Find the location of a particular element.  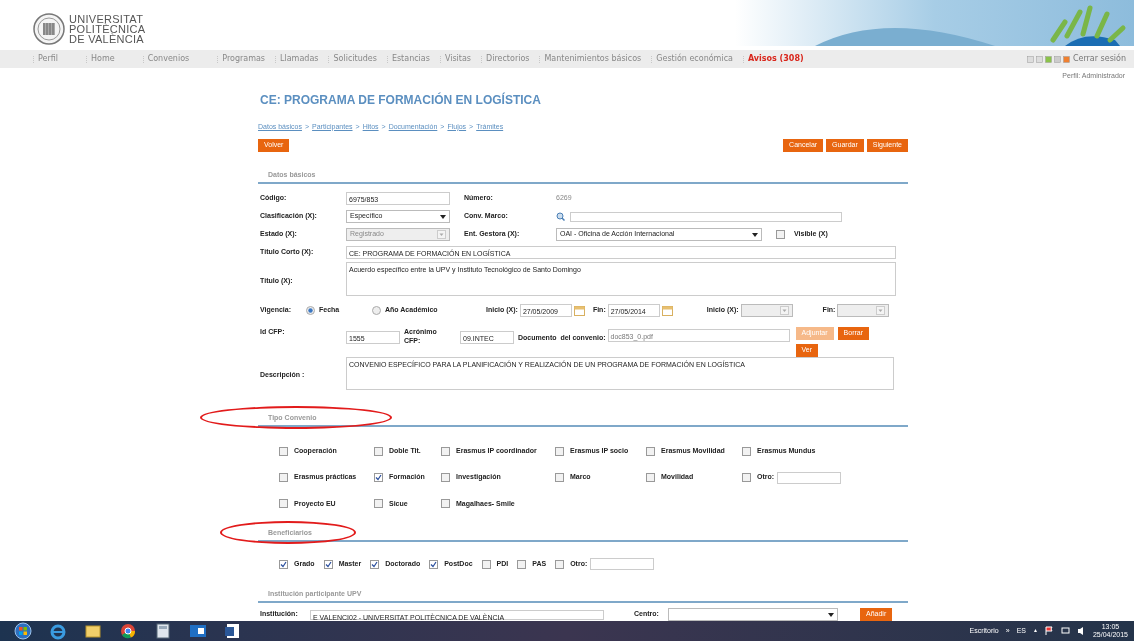

nav-link: Convenios is located at coordinates (168, 59).